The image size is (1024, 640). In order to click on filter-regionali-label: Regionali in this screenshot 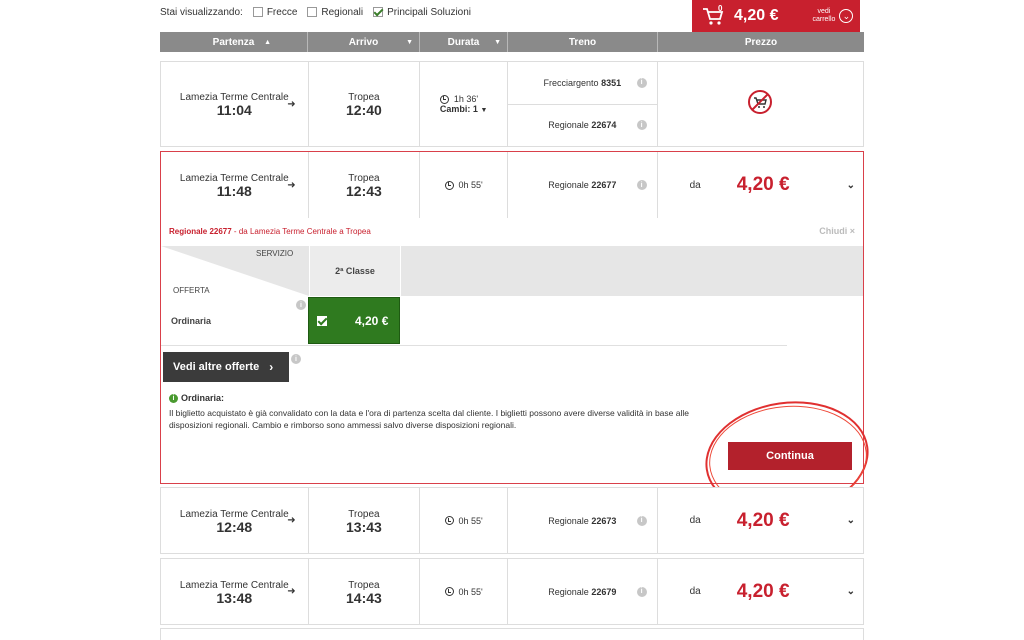, I will do `click(342, 12)`.